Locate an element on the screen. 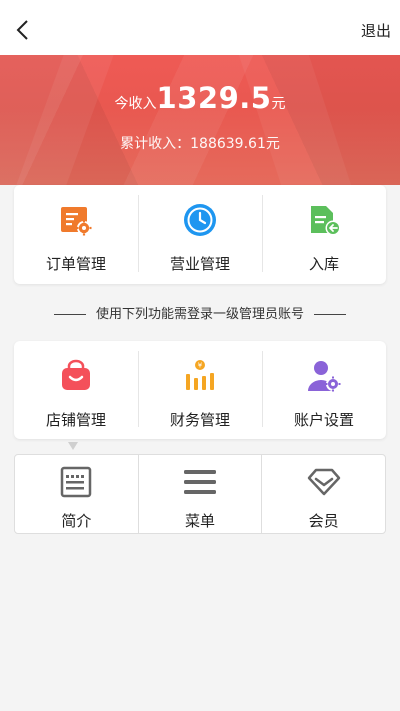 The image size is (400, 711). finance-management-button: ¥ 财务管理 is located at coordinates (200, 390).